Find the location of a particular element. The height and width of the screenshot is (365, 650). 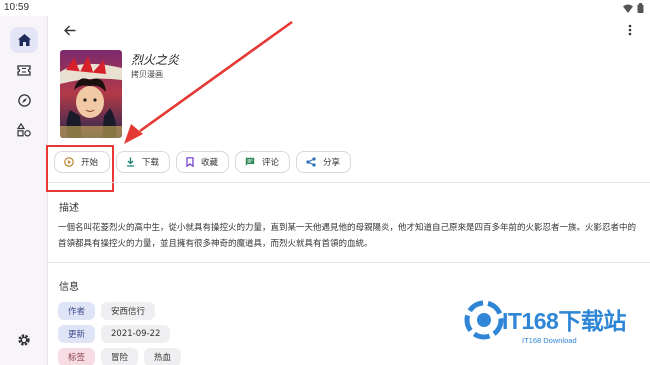

status-time: 10:59 is located at coordinates (17, 7).